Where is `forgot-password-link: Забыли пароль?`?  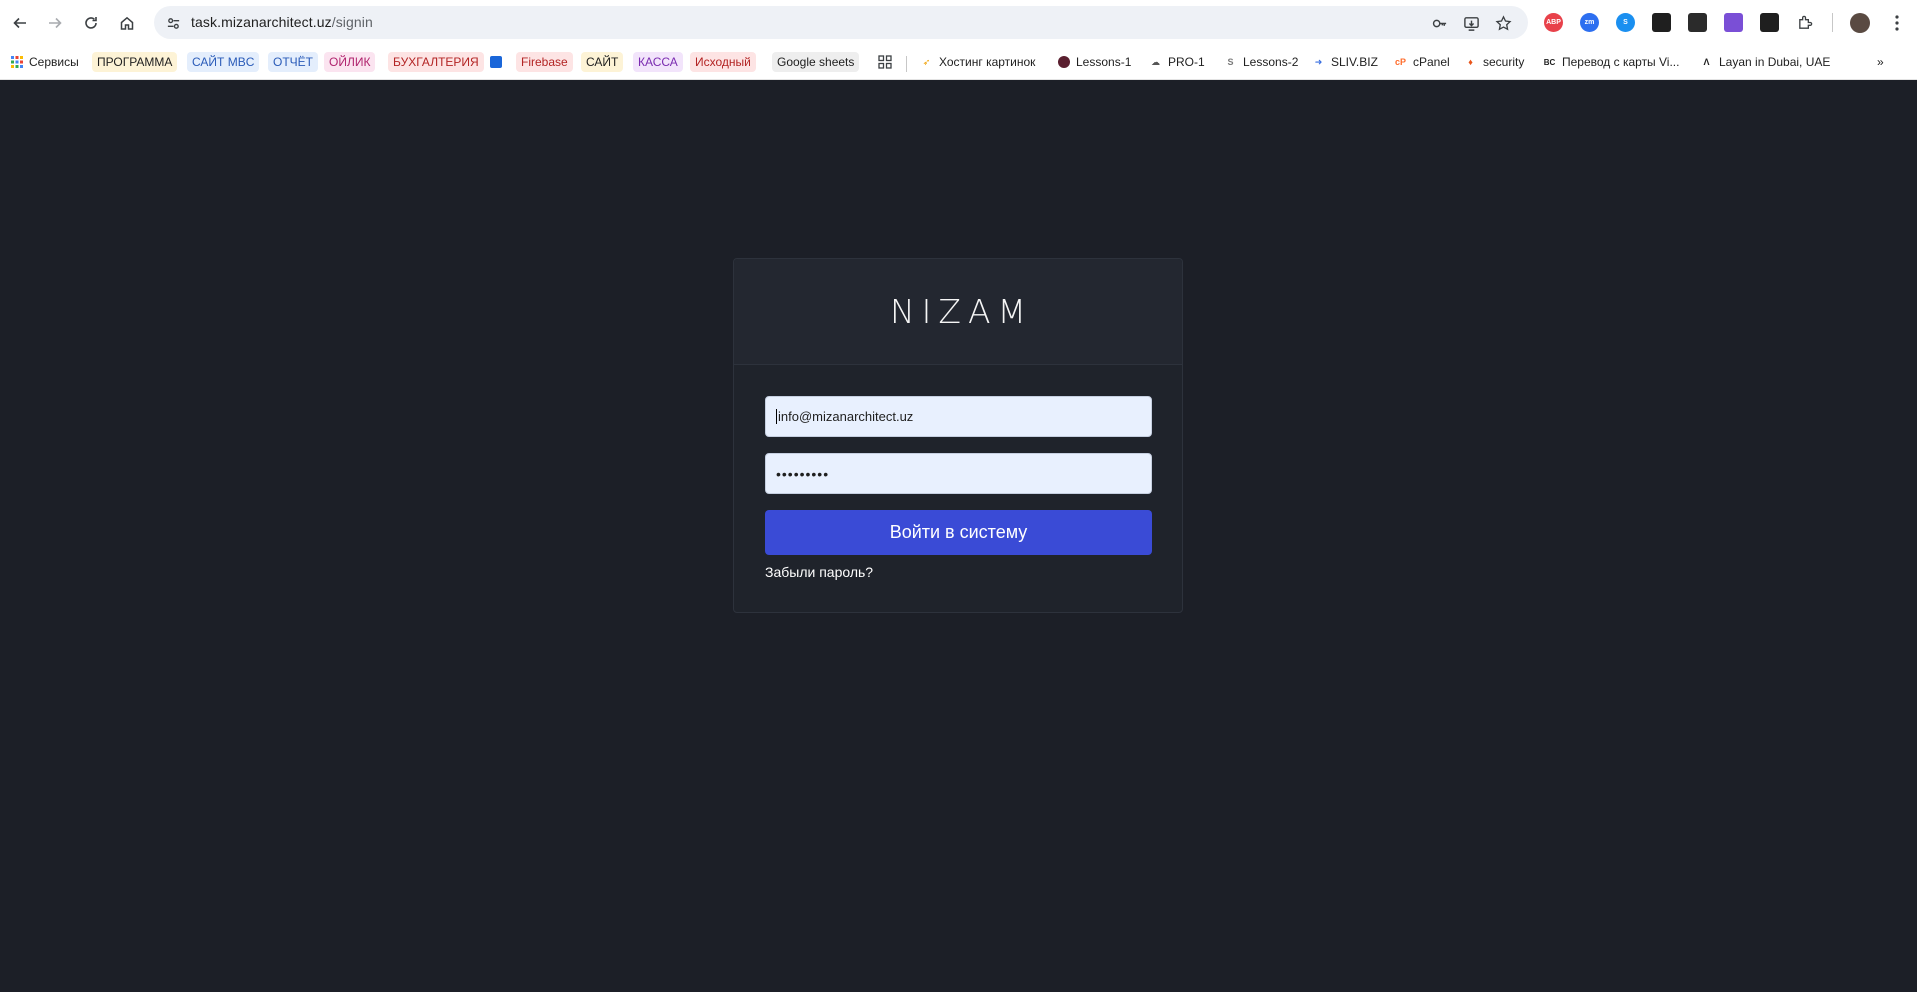 forgot-password-link: Забыли пароль? is located at coordinates (819, 572).